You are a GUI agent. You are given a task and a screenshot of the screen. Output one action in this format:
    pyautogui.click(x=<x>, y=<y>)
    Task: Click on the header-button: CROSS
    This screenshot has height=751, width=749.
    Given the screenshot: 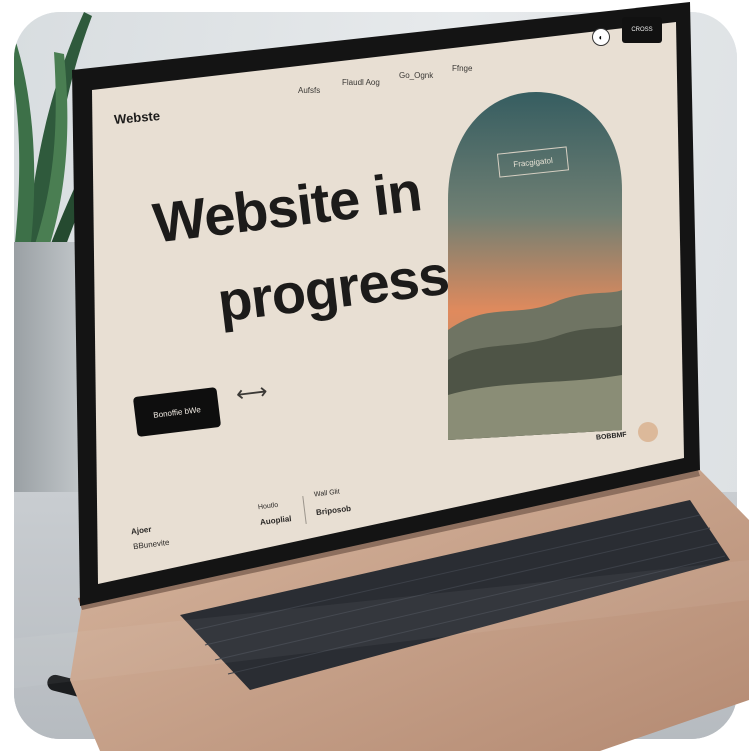 What is the action you would take?
    pyautogui.click(x=642, y=30)
    